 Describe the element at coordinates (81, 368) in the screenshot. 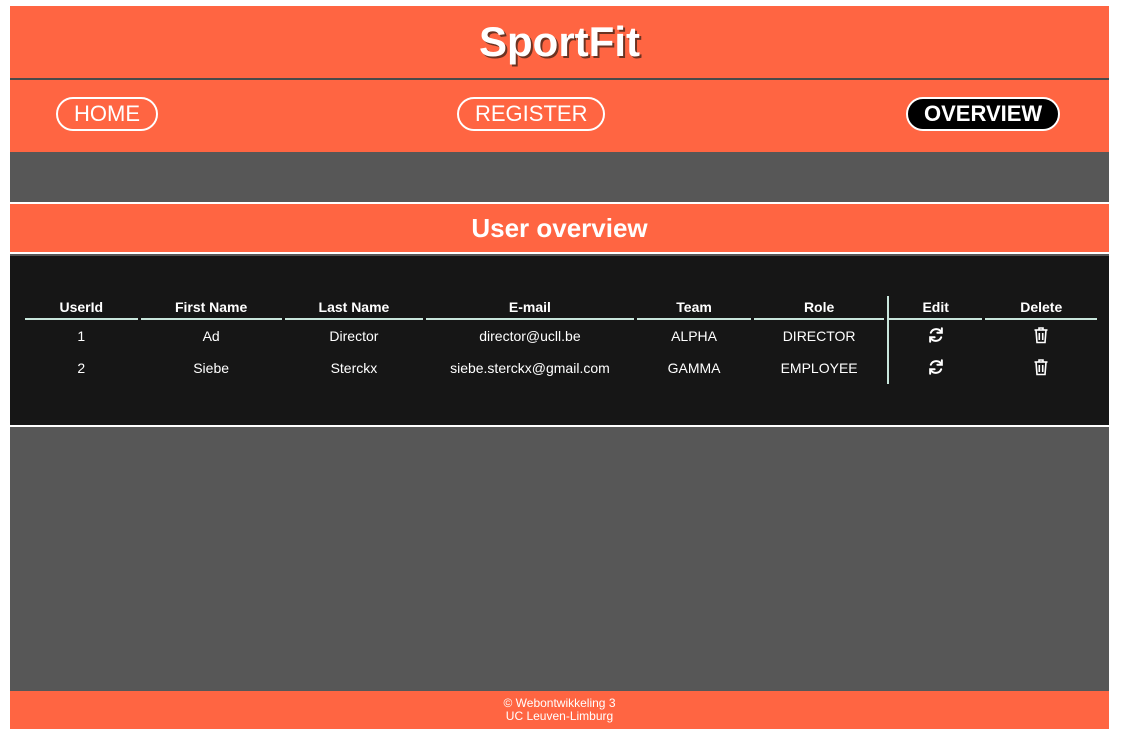

I see `cell-userid: 2` at that location.